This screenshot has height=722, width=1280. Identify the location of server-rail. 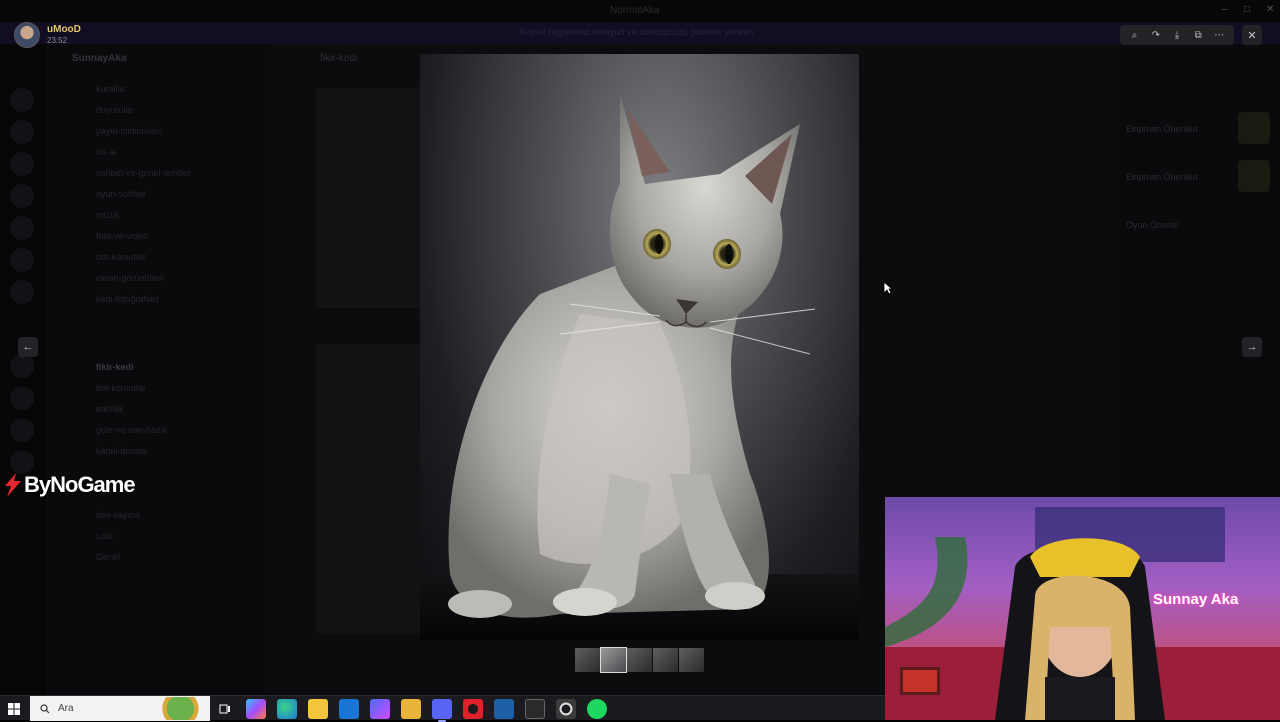
(23, 369).